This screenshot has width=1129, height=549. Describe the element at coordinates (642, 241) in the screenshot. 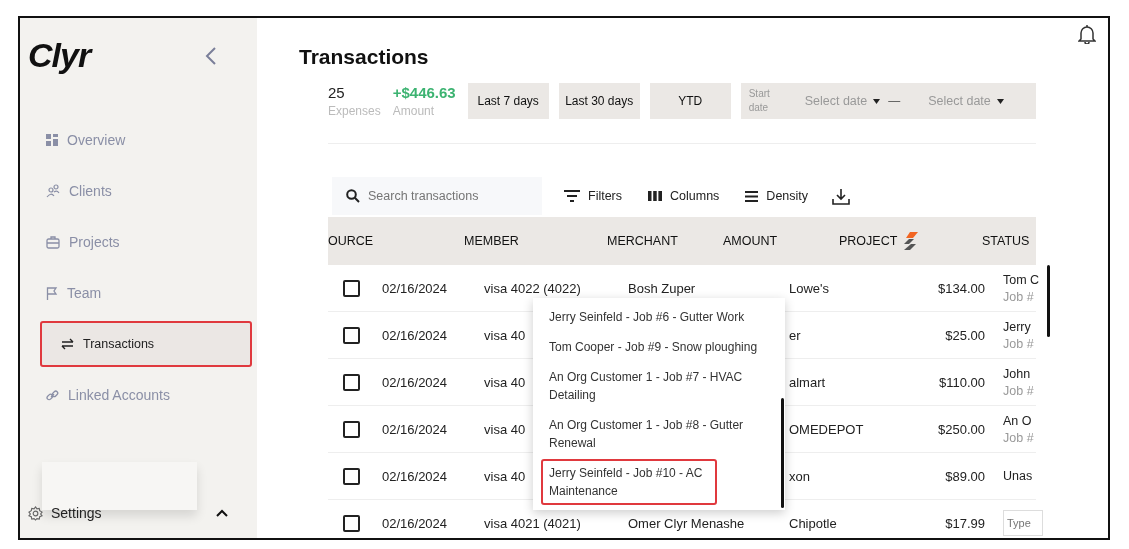

I see `column-header: MERCHANT` at that location.